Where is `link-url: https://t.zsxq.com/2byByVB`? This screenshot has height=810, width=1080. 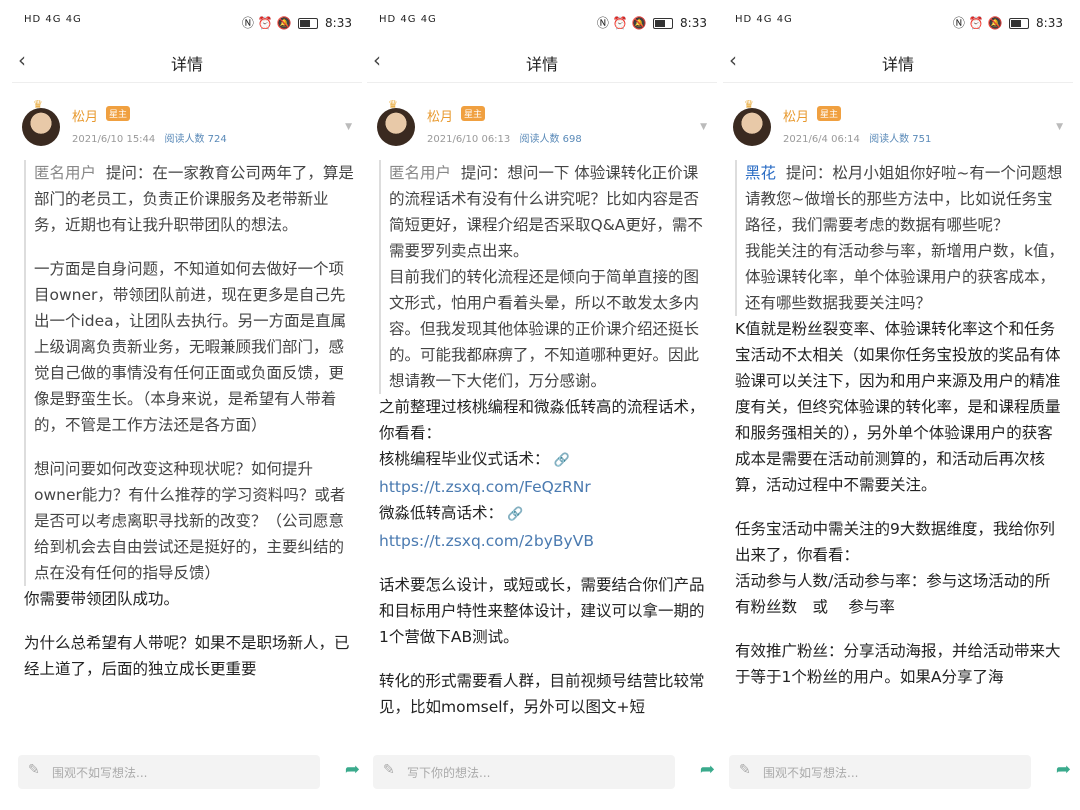
link-url: https://t.zsxq.com/2byByVB is located at coordinates (544, 541).